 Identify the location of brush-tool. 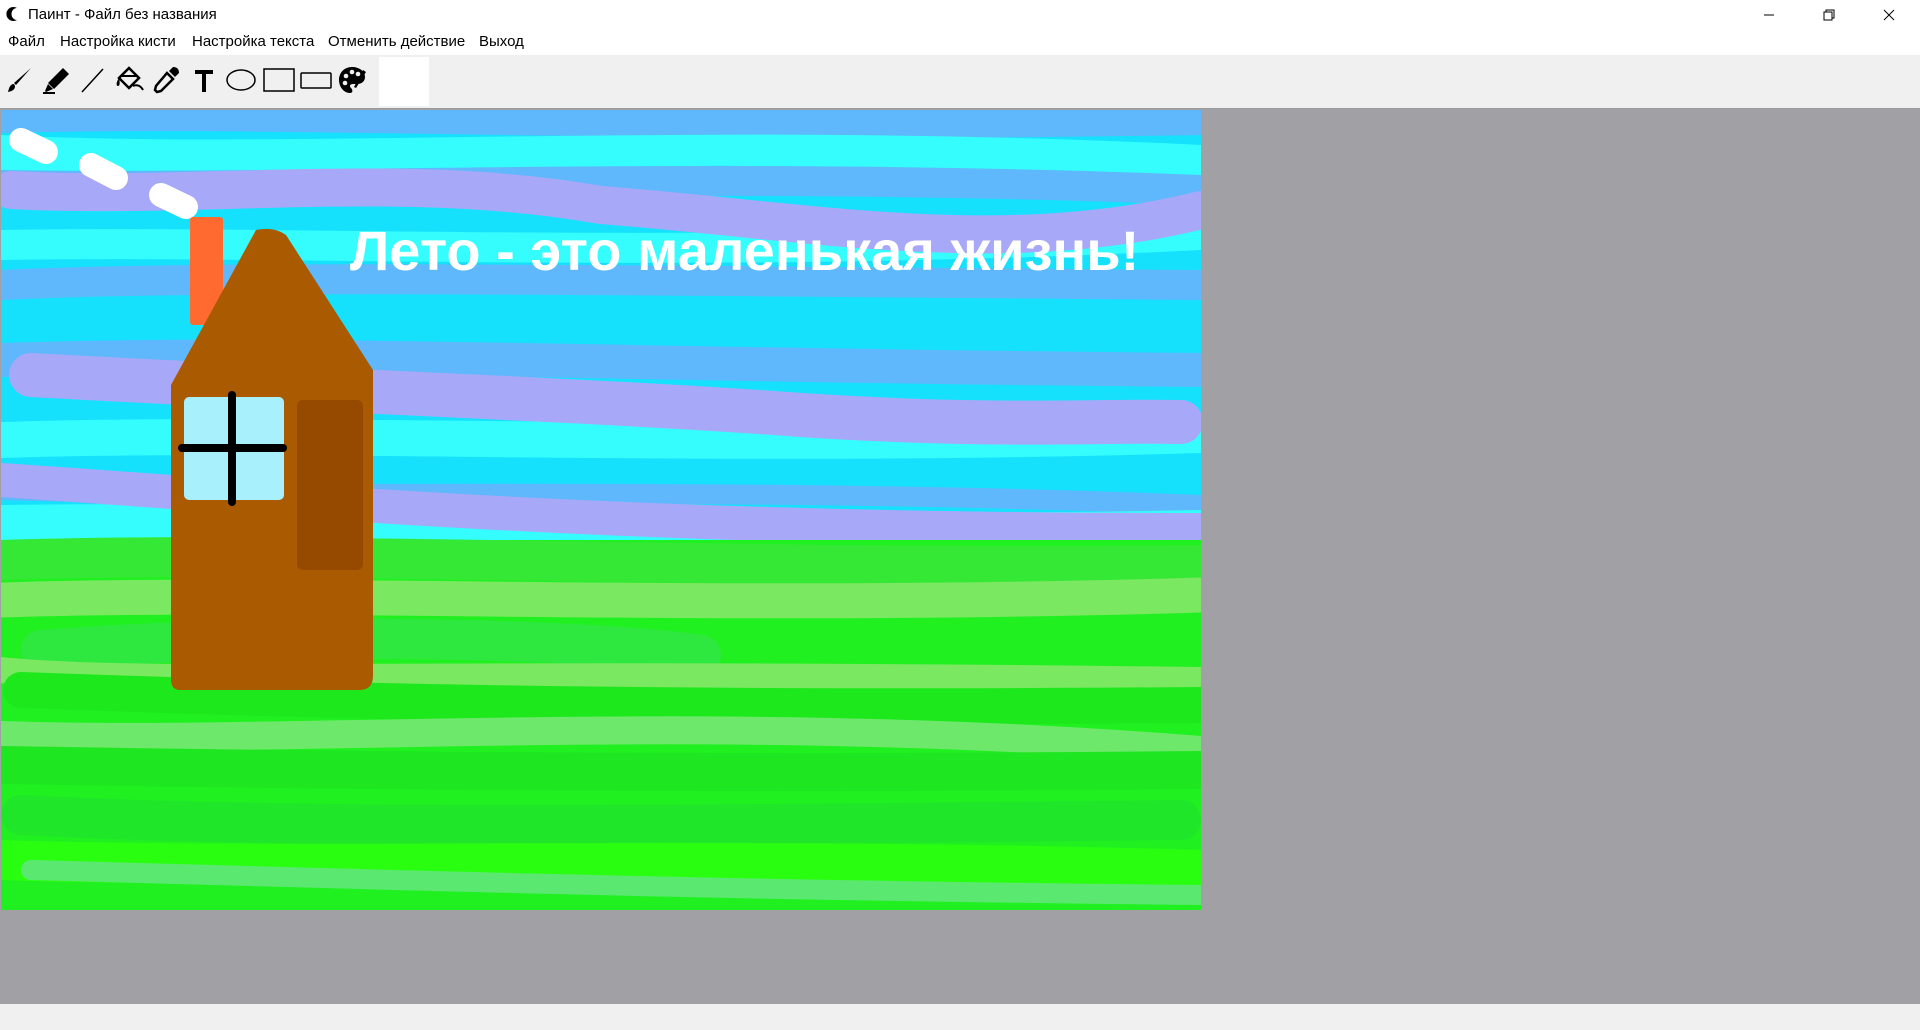
(19, 80).